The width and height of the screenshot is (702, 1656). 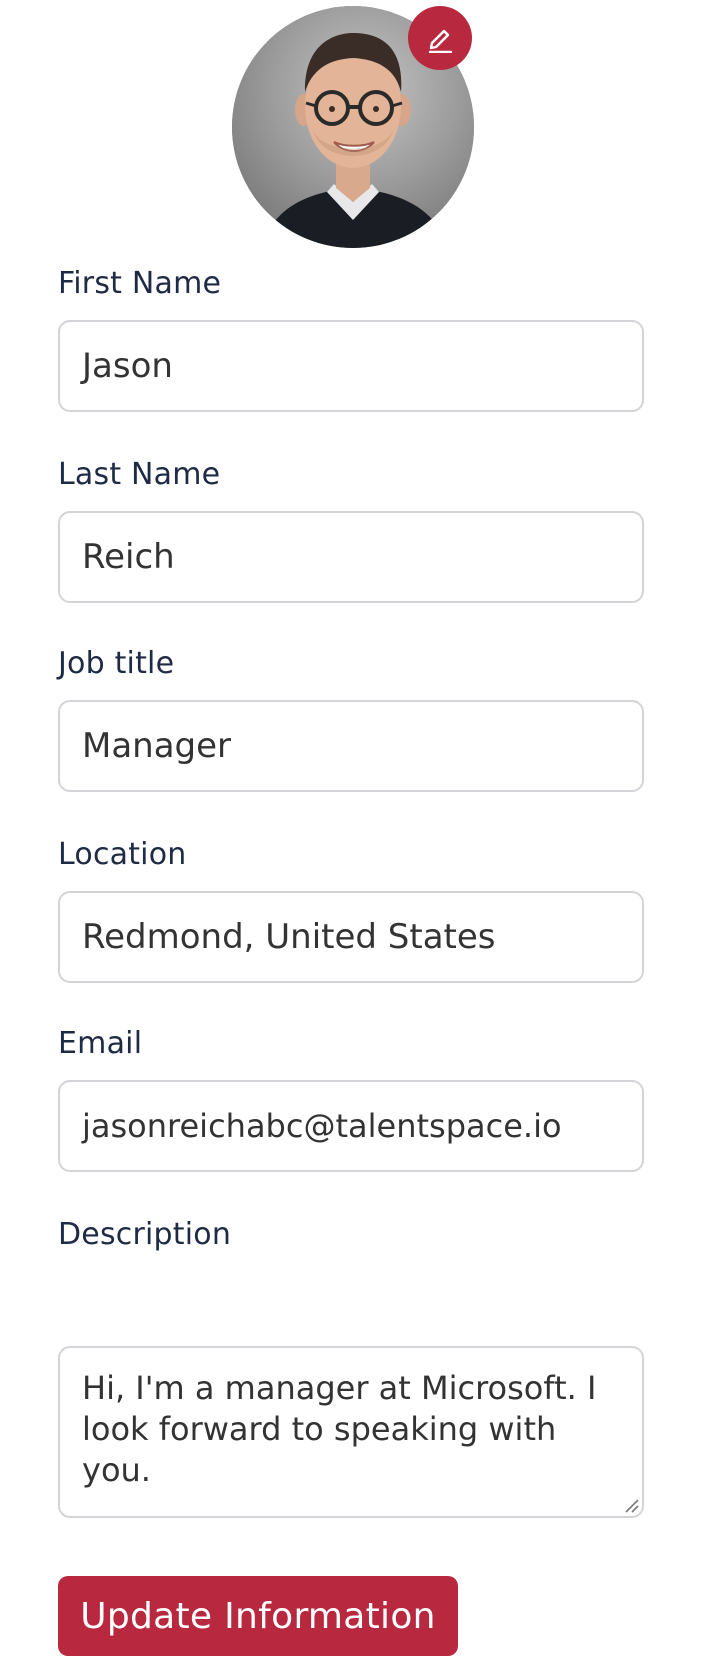 What do you see at coordinates (351, 557) in the screenshot?
I see `last-name-input: Reich` at bounding box center [351, 557].